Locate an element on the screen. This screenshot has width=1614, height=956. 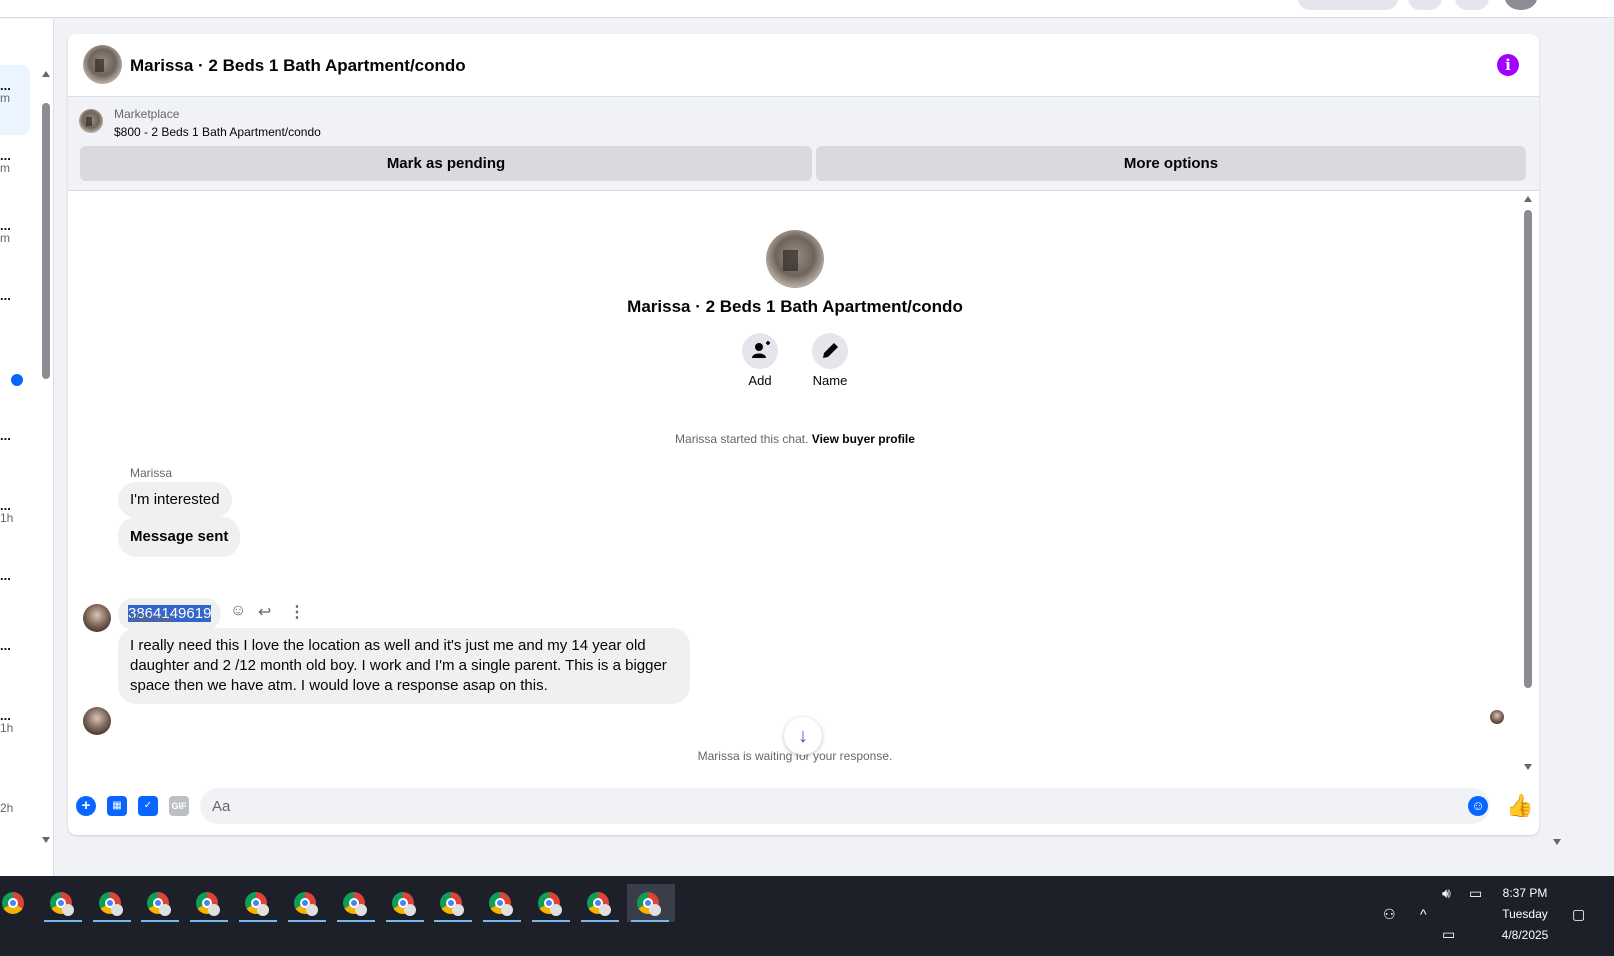
volume-icon: 🔊︎ is located at coordinates (1446, 893).